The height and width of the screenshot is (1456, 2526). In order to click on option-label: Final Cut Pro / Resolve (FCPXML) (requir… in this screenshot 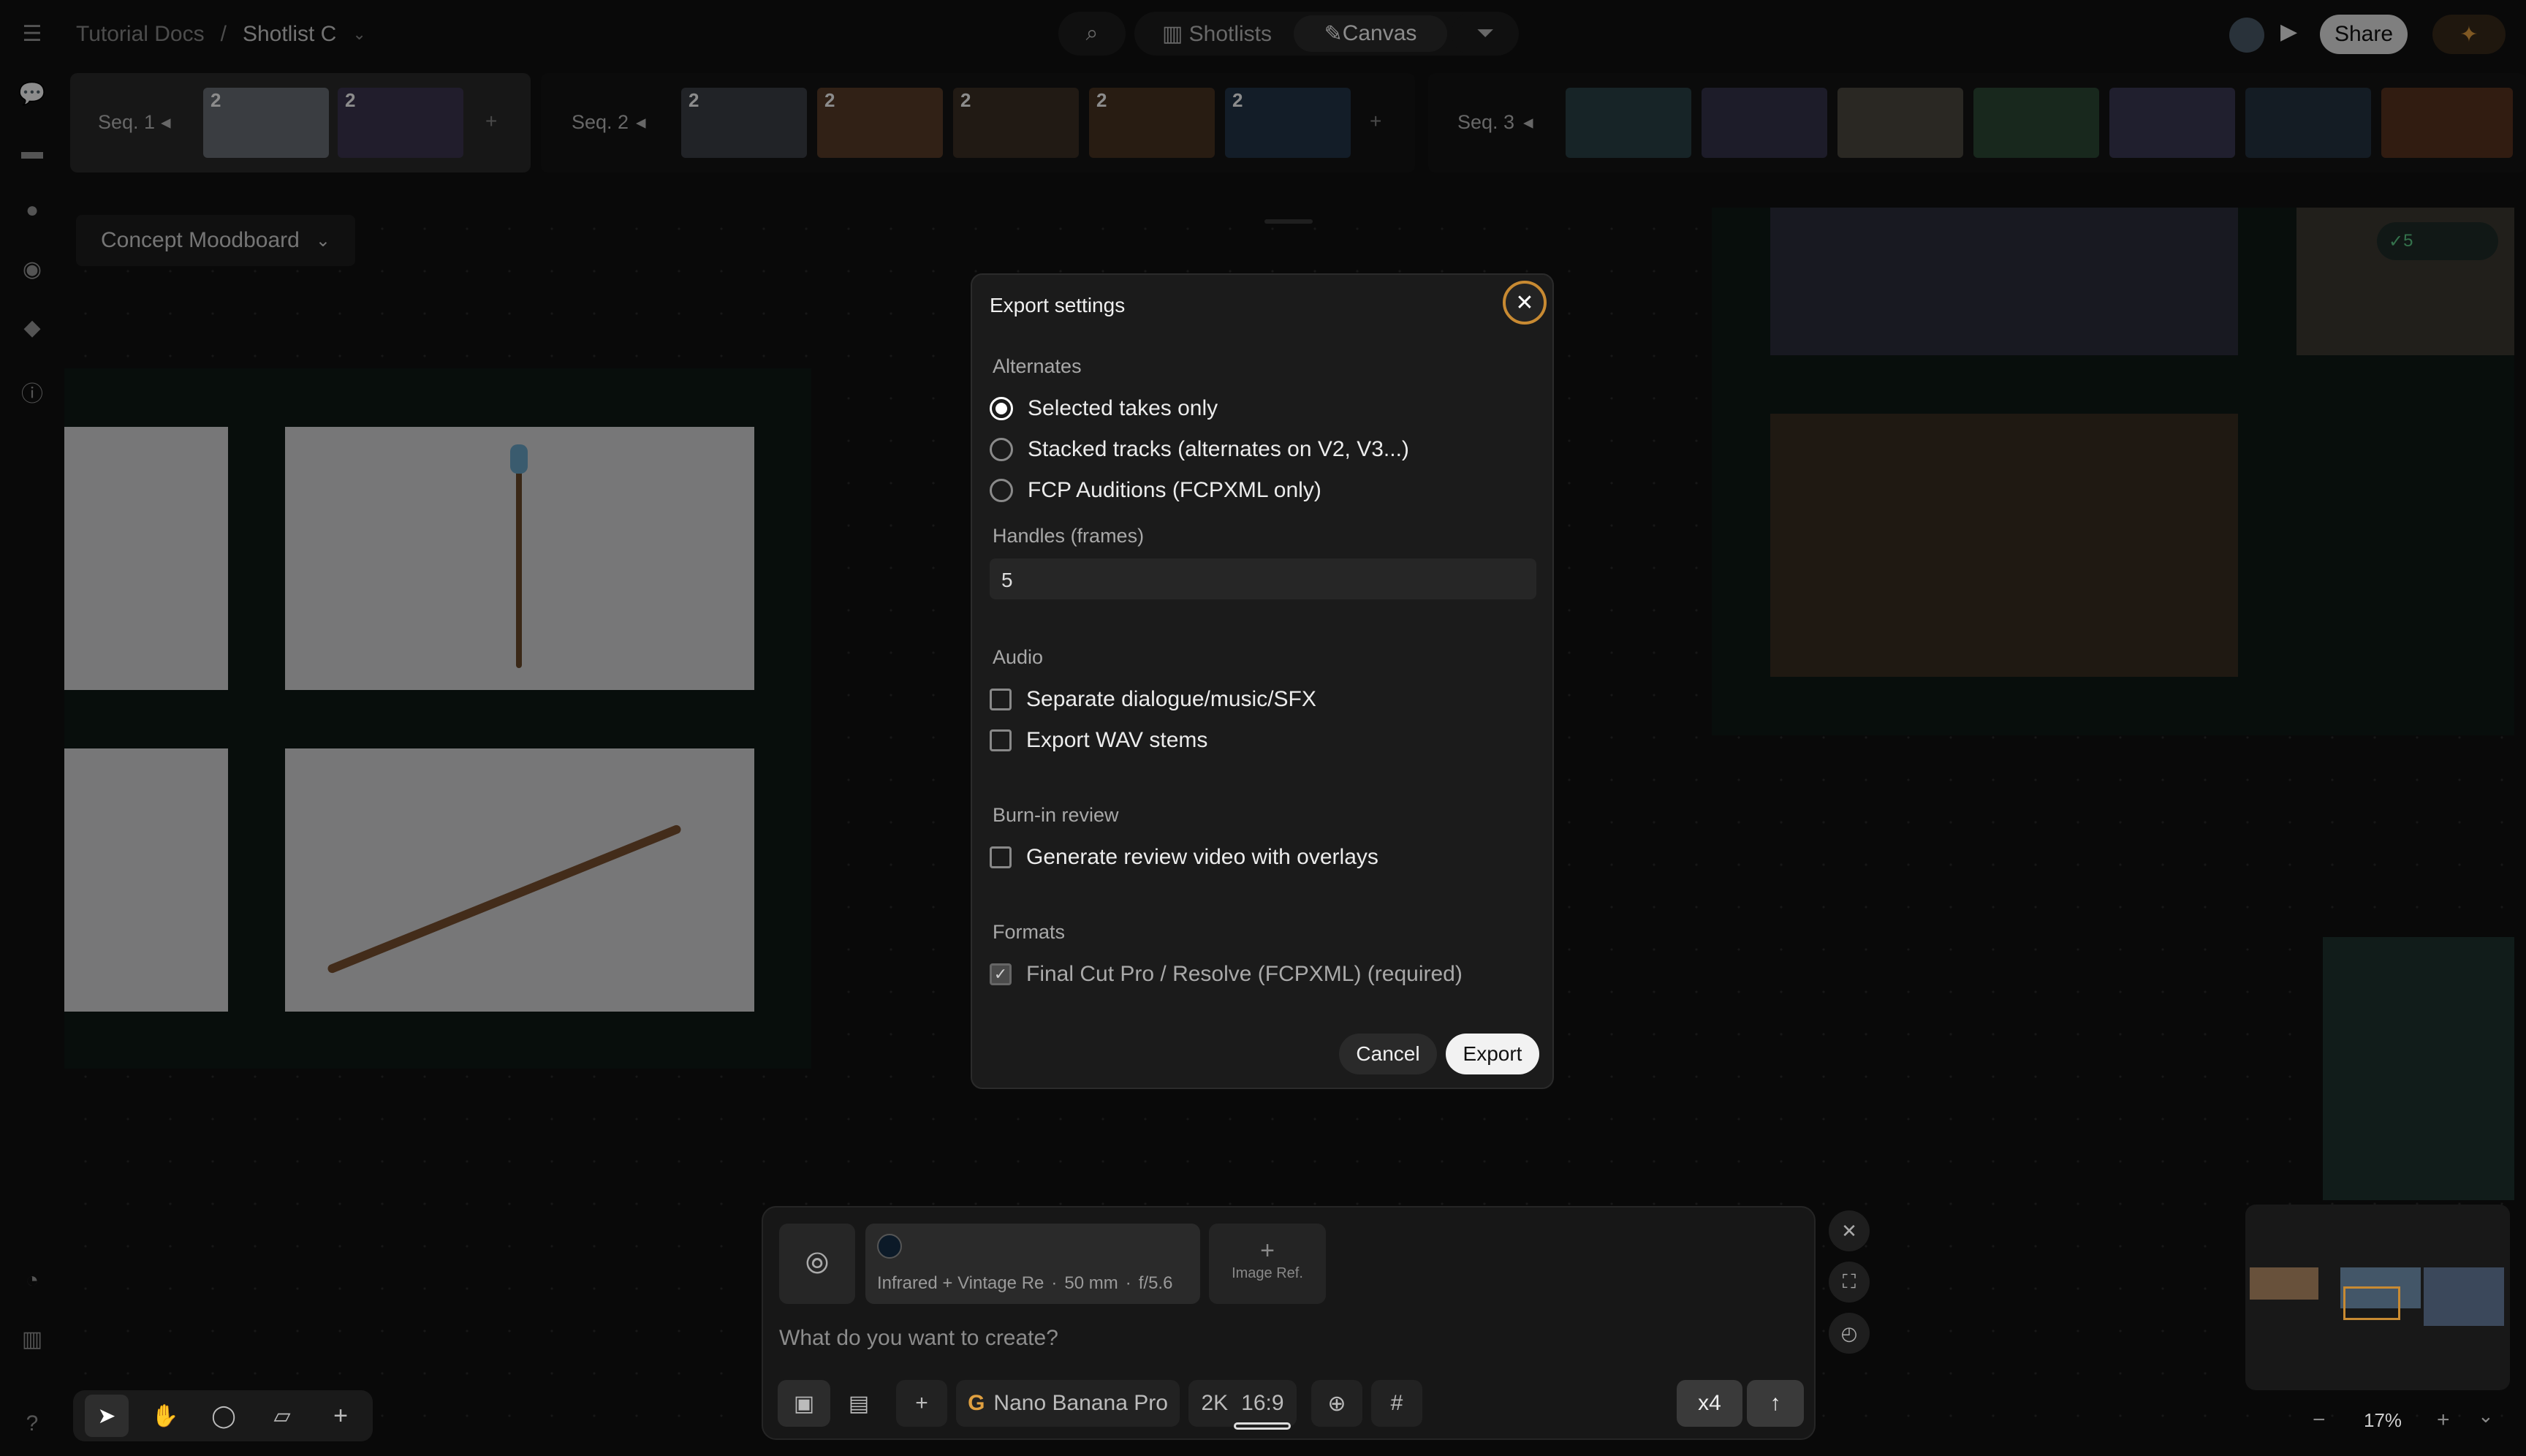, I will do `click(1244, 974)`.